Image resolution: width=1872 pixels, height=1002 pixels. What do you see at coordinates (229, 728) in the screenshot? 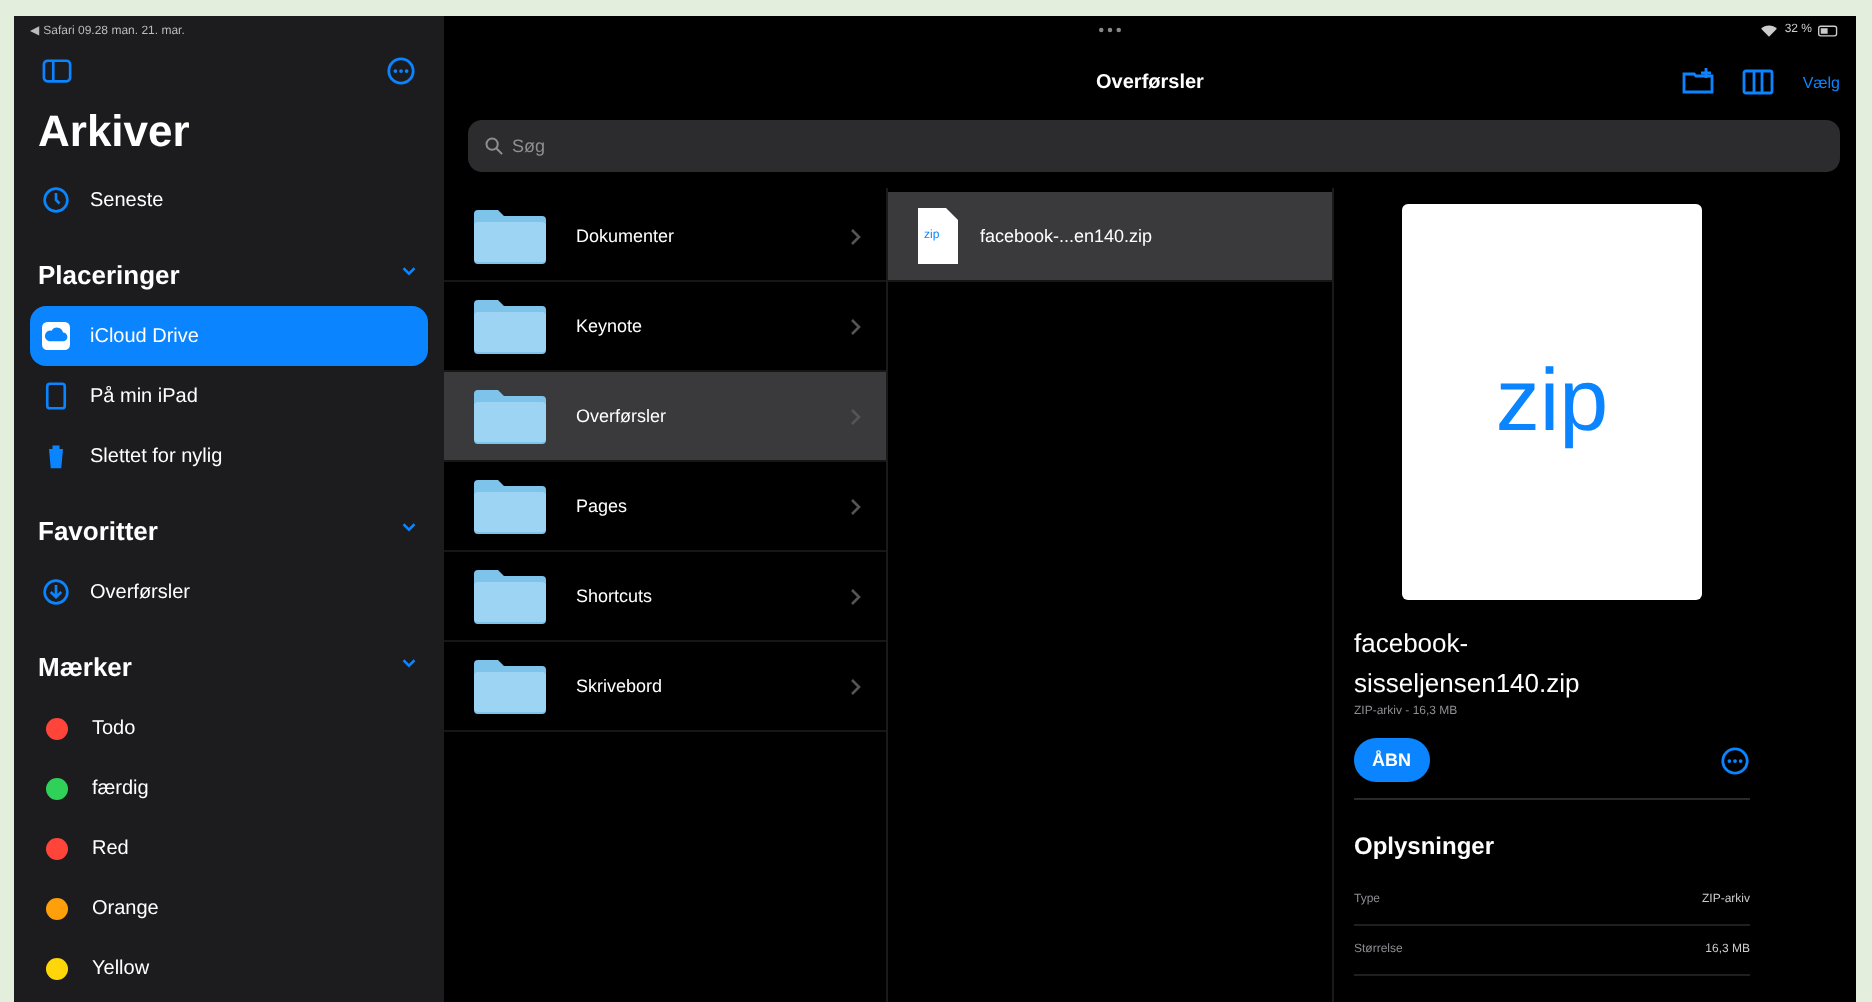
I see `sidebar-item: Todo` at bounding box center [229, 728].